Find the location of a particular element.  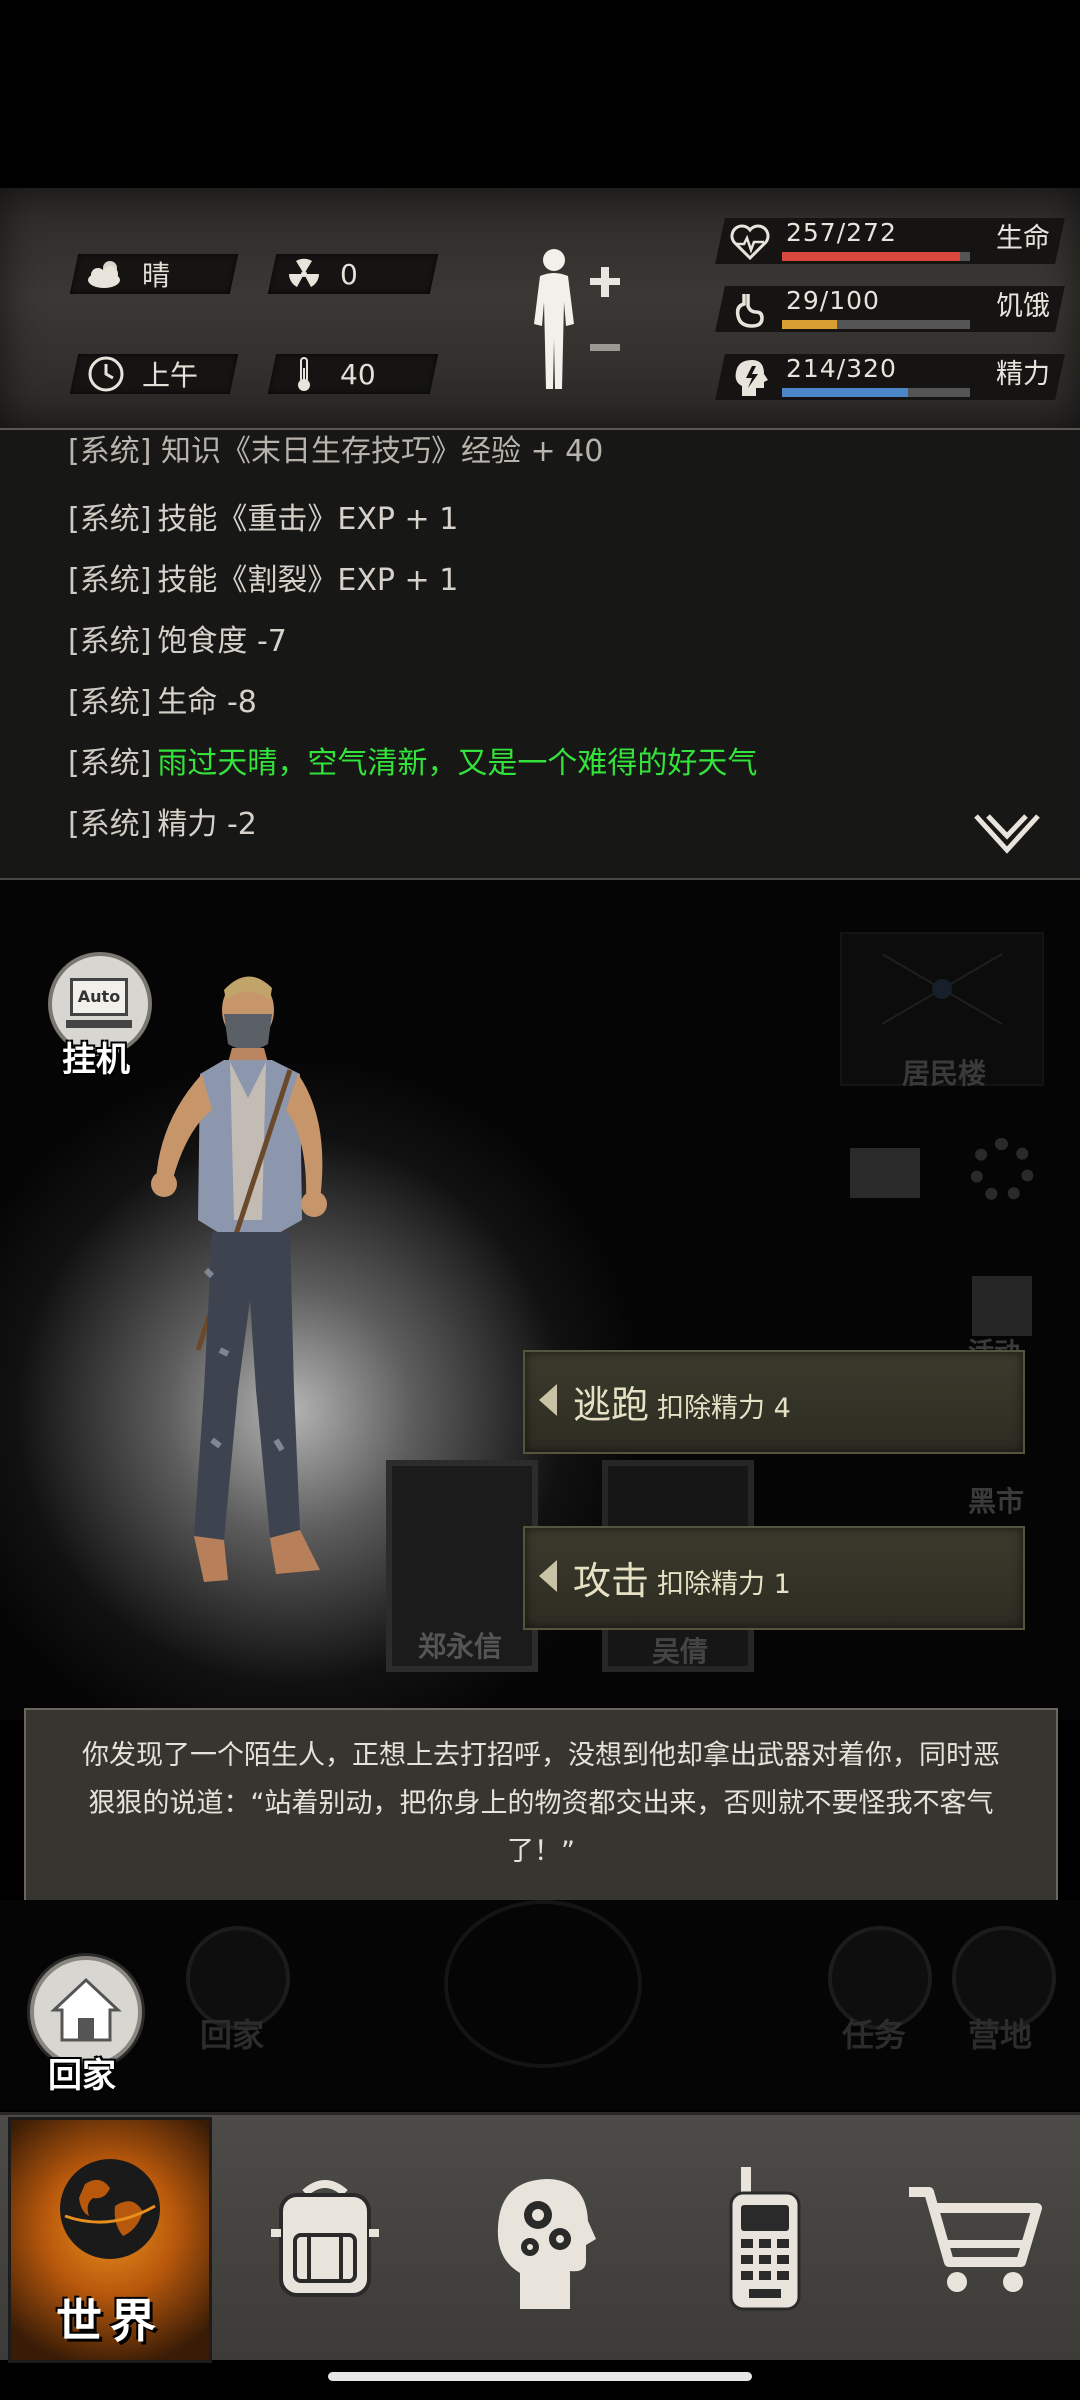

flee-label: 逃跑 is located at coordinates (611, 1405).